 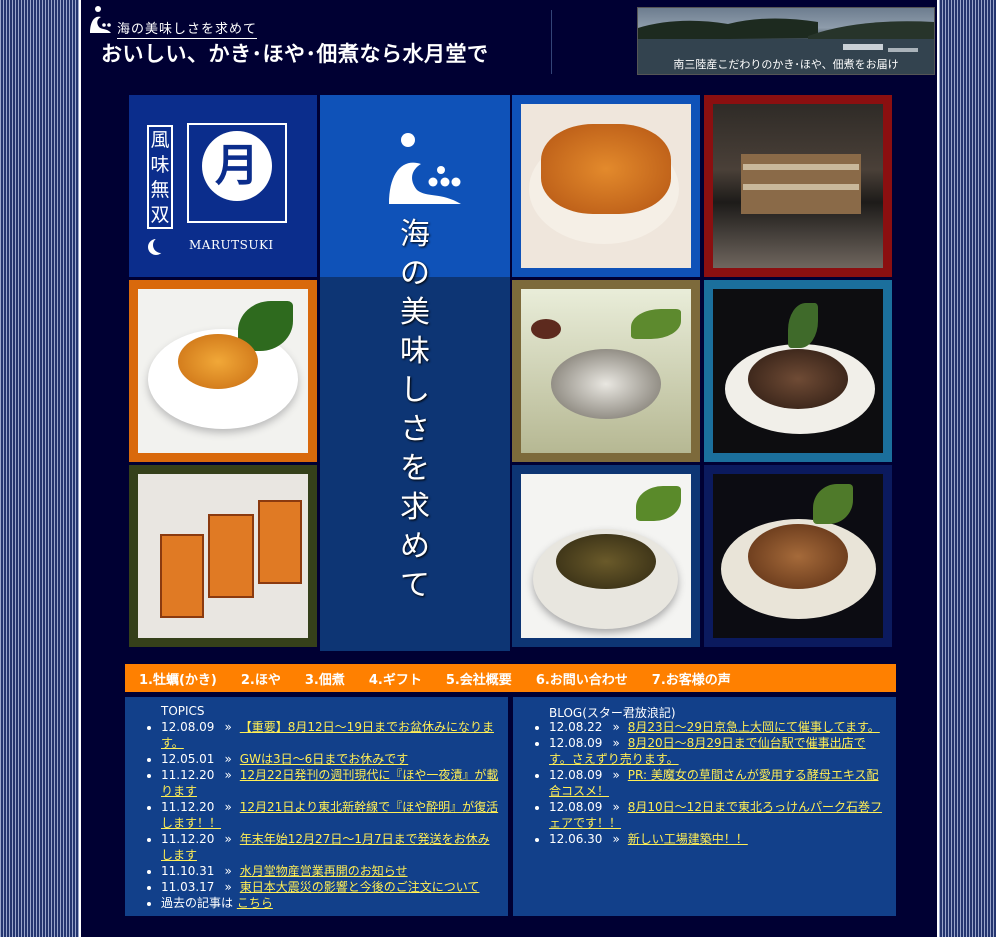 What do you see at coordinates (576, 727) in the screenshot?
I see `blog-date: 12.08.22` at bounding box center [576, 727].